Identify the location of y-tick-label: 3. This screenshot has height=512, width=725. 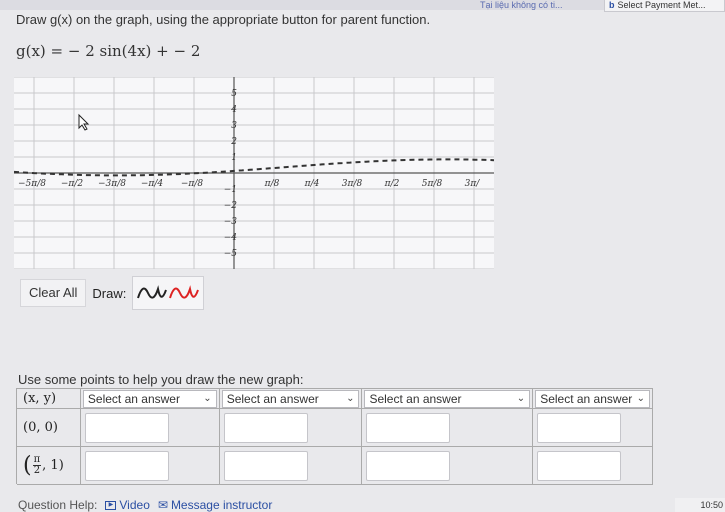
(234, 126).